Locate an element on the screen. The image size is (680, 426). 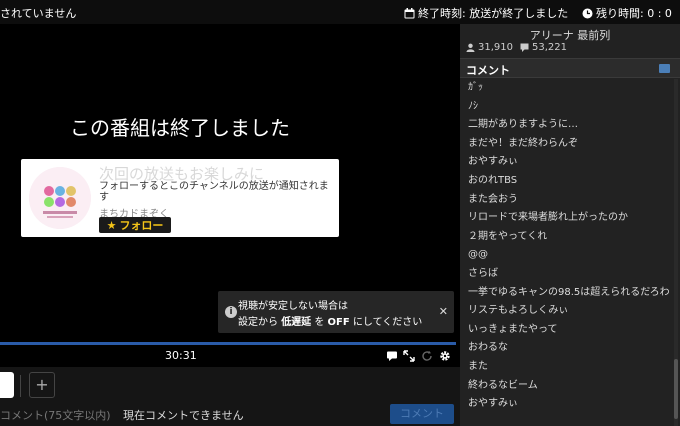
comment-row: 終わるなビーム is located at coordinates (503, 385).